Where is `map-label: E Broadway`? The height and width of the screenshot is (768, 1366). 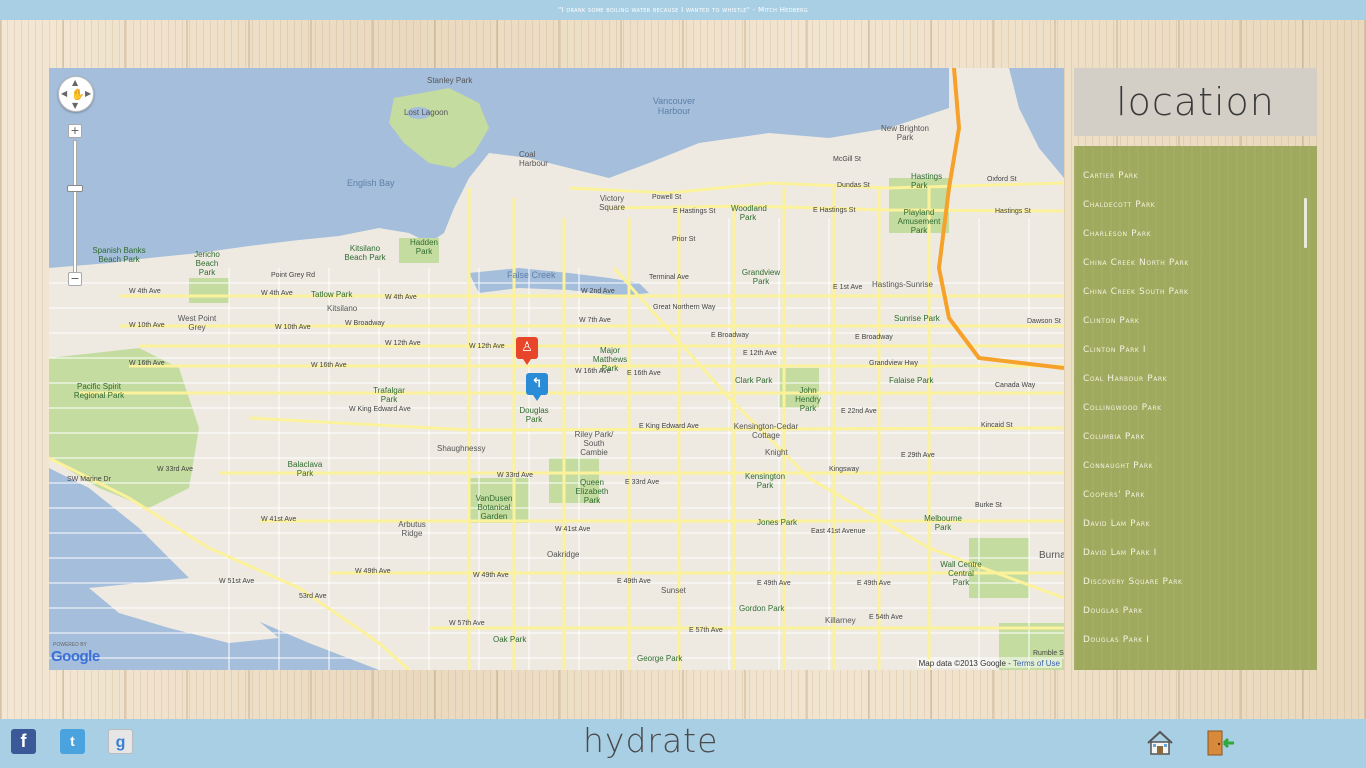
map-label: E Broadway is located at coordinates (874, 337).